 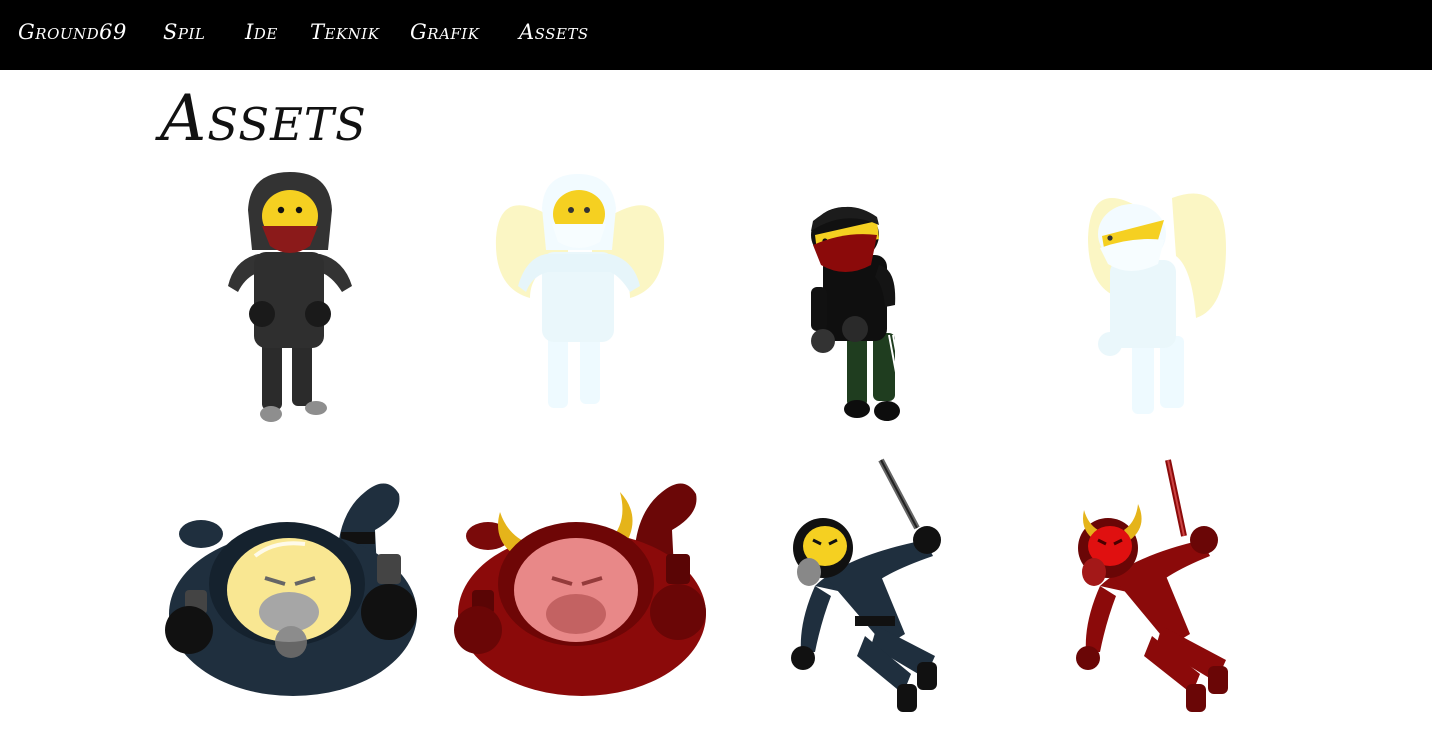 I want to click on page-title: Assets, so click(x=263, y=119).